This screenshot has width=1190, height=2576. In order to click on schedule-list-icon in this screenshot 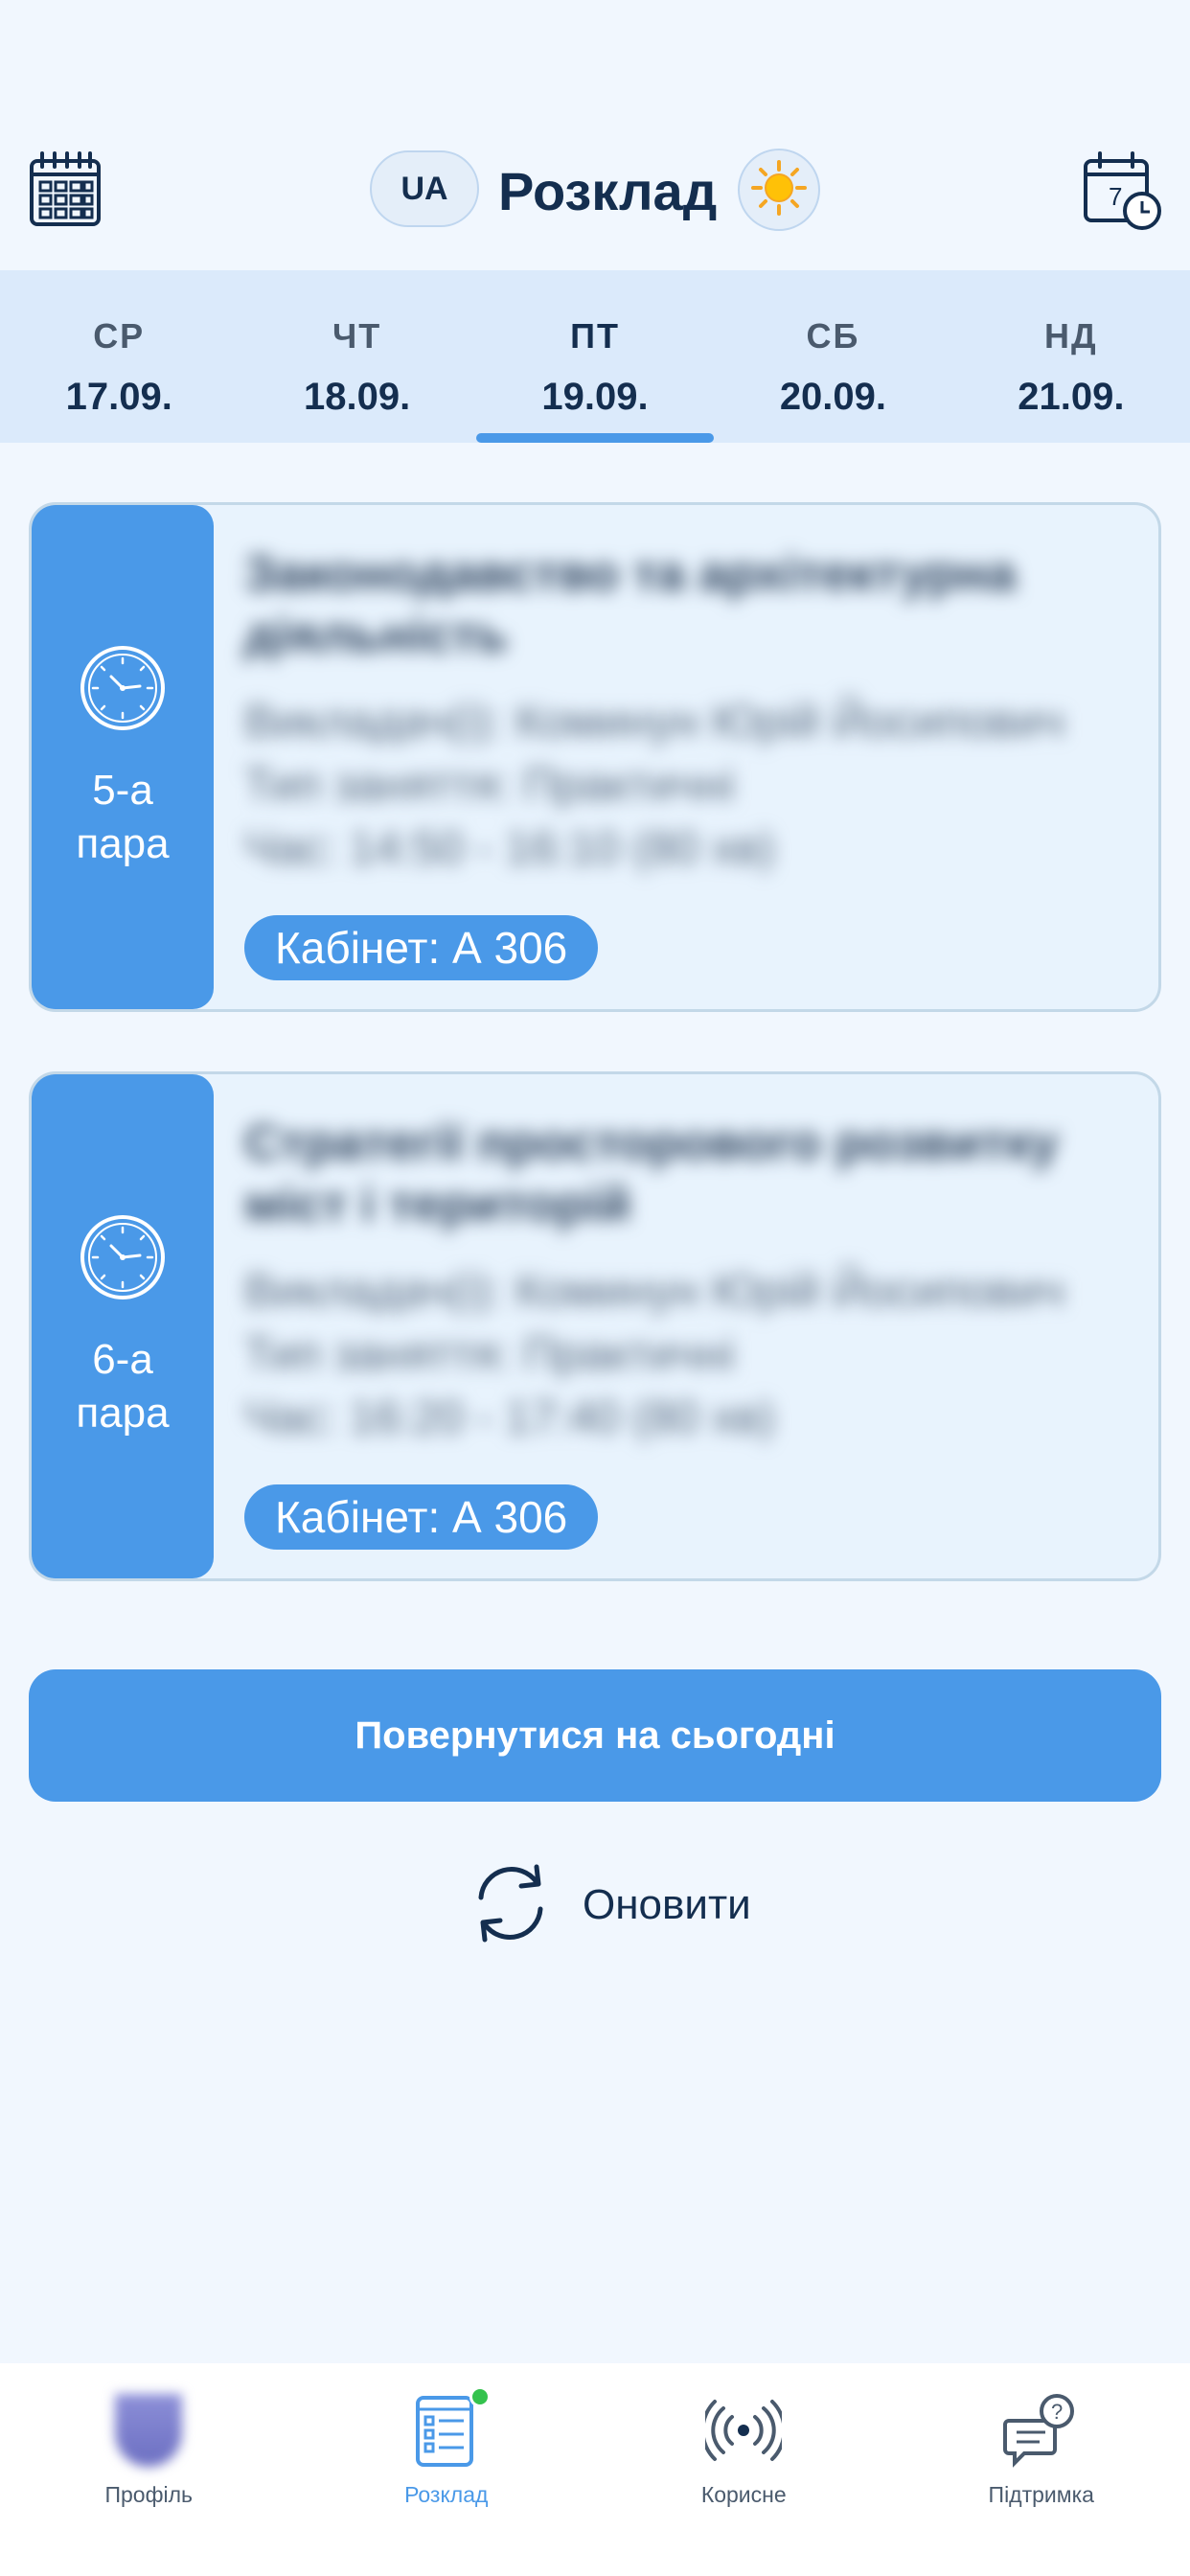, I will do `click(450, 2427)`.